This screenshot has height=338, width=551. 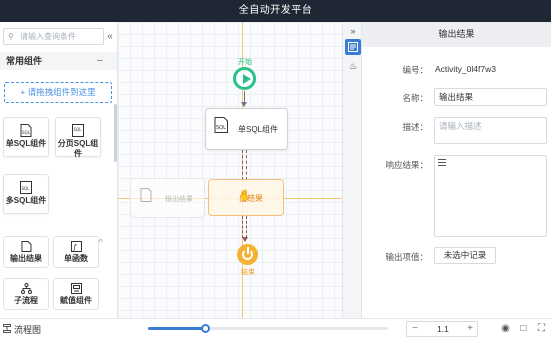 What do you see at coordinates (523, 328) in the screenshot?
I see `minimap-icon: □` at bounding box center [523, 328].